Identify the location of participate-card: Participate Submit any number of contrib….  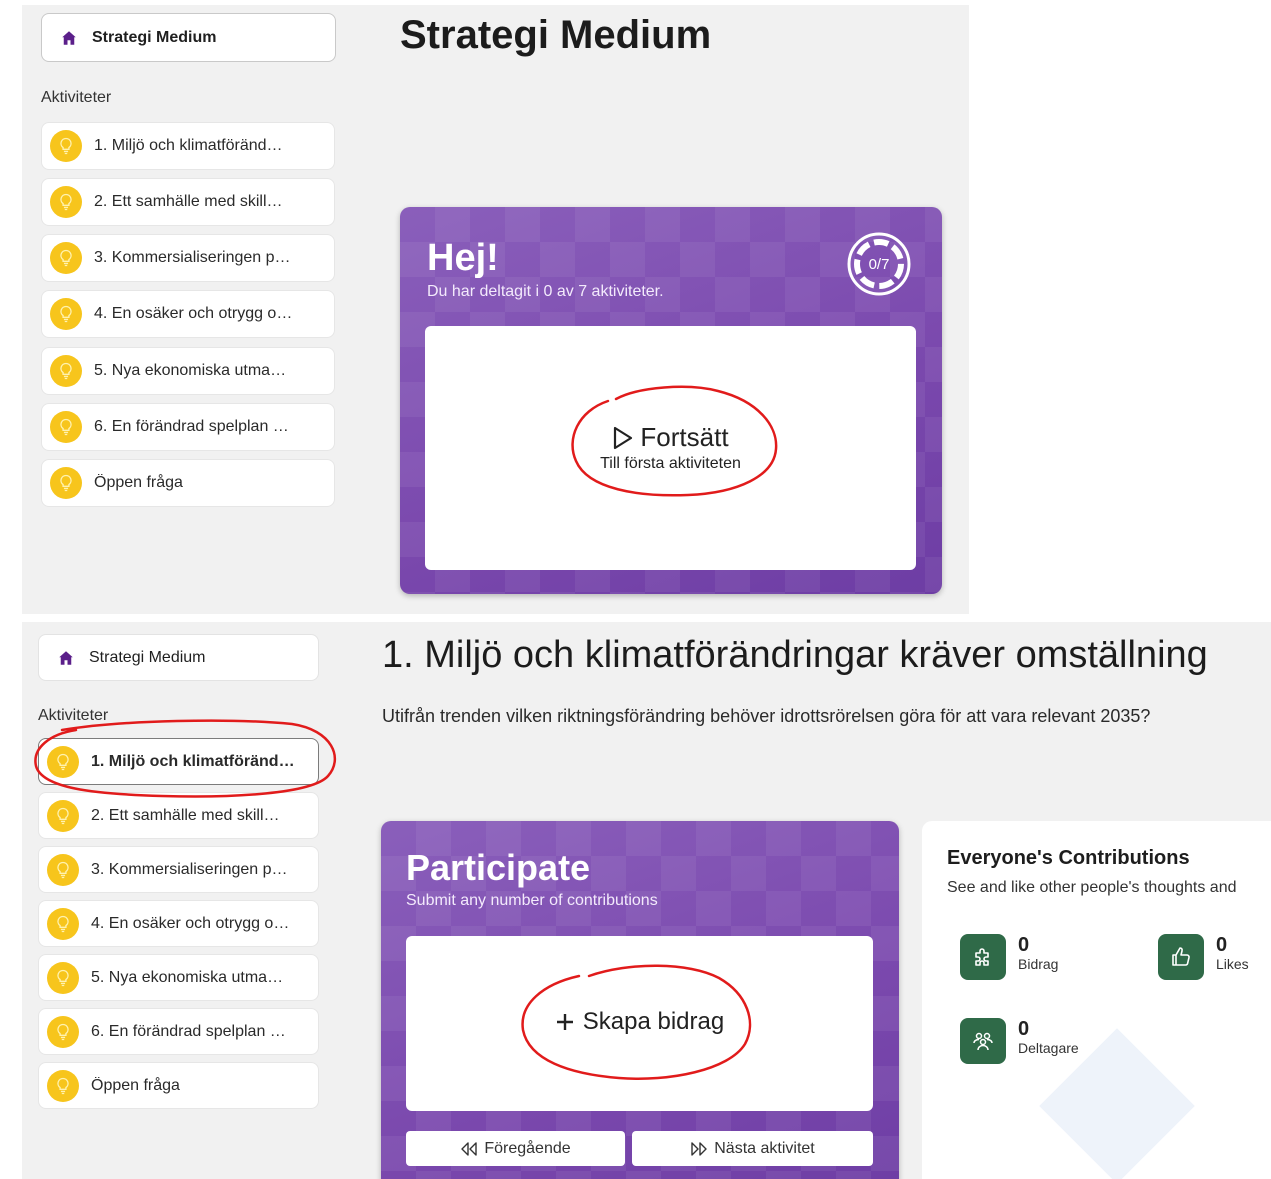
(640, 1000).